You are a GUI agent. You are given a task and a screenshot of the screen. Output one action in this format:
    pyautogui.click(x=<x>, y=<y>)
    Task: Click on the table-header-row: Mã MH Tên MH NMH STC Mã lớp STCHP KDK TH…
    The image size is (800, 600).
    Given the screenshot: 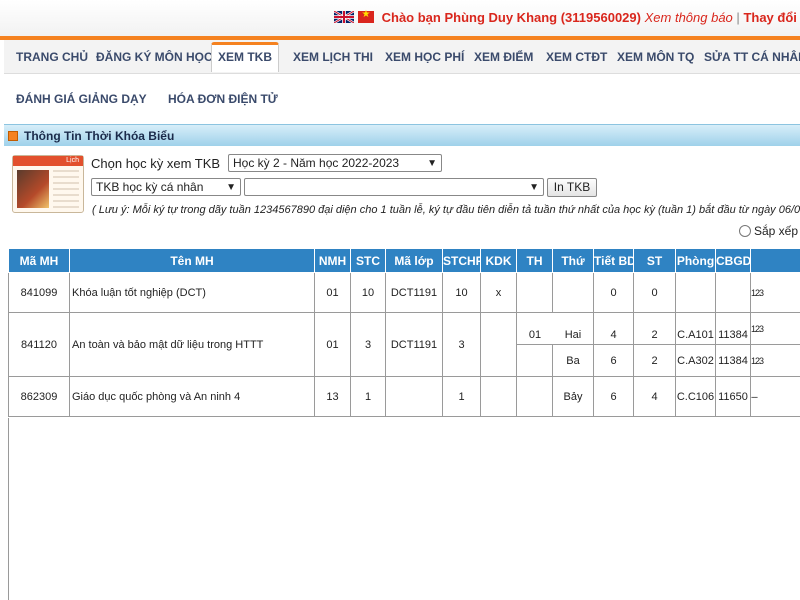 What is the action you would take?
    pyautogui.click(x=404, y=260)
    